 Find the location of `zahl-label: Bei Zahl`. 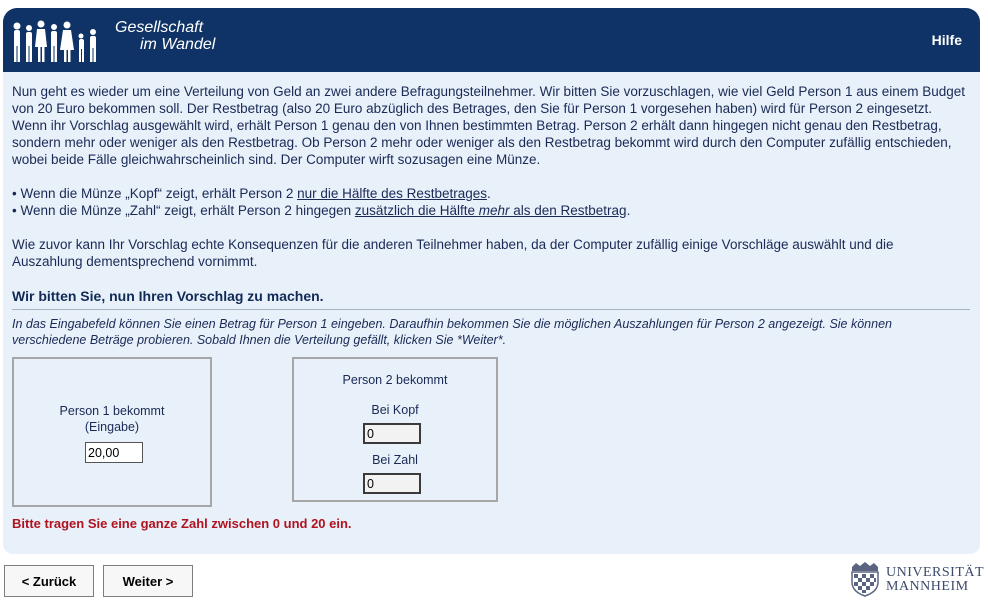

zahl-label: Bei Zahl is located at coordinates (395, 460).